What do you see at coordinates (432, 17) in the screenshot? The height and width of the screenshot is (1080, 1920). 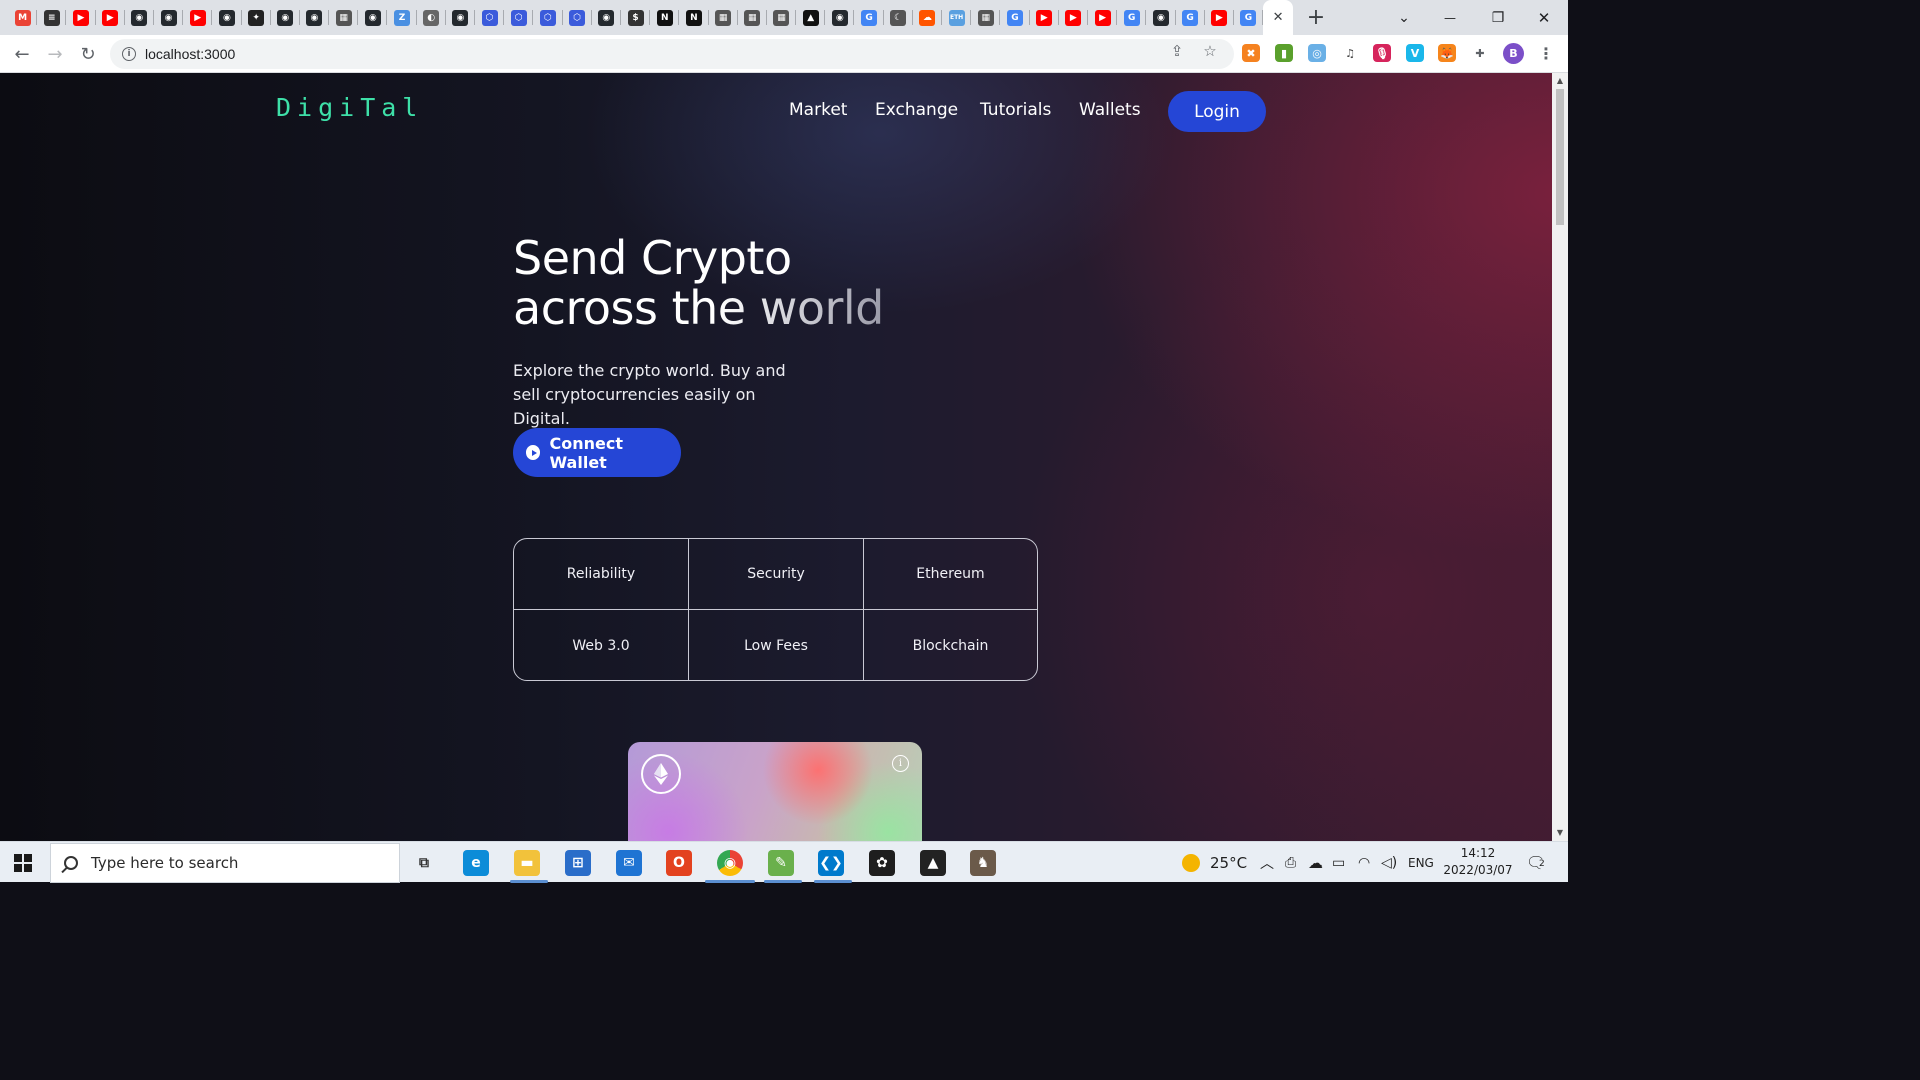 I see `browser-tab: ◐` at bounding box center [432, 17].